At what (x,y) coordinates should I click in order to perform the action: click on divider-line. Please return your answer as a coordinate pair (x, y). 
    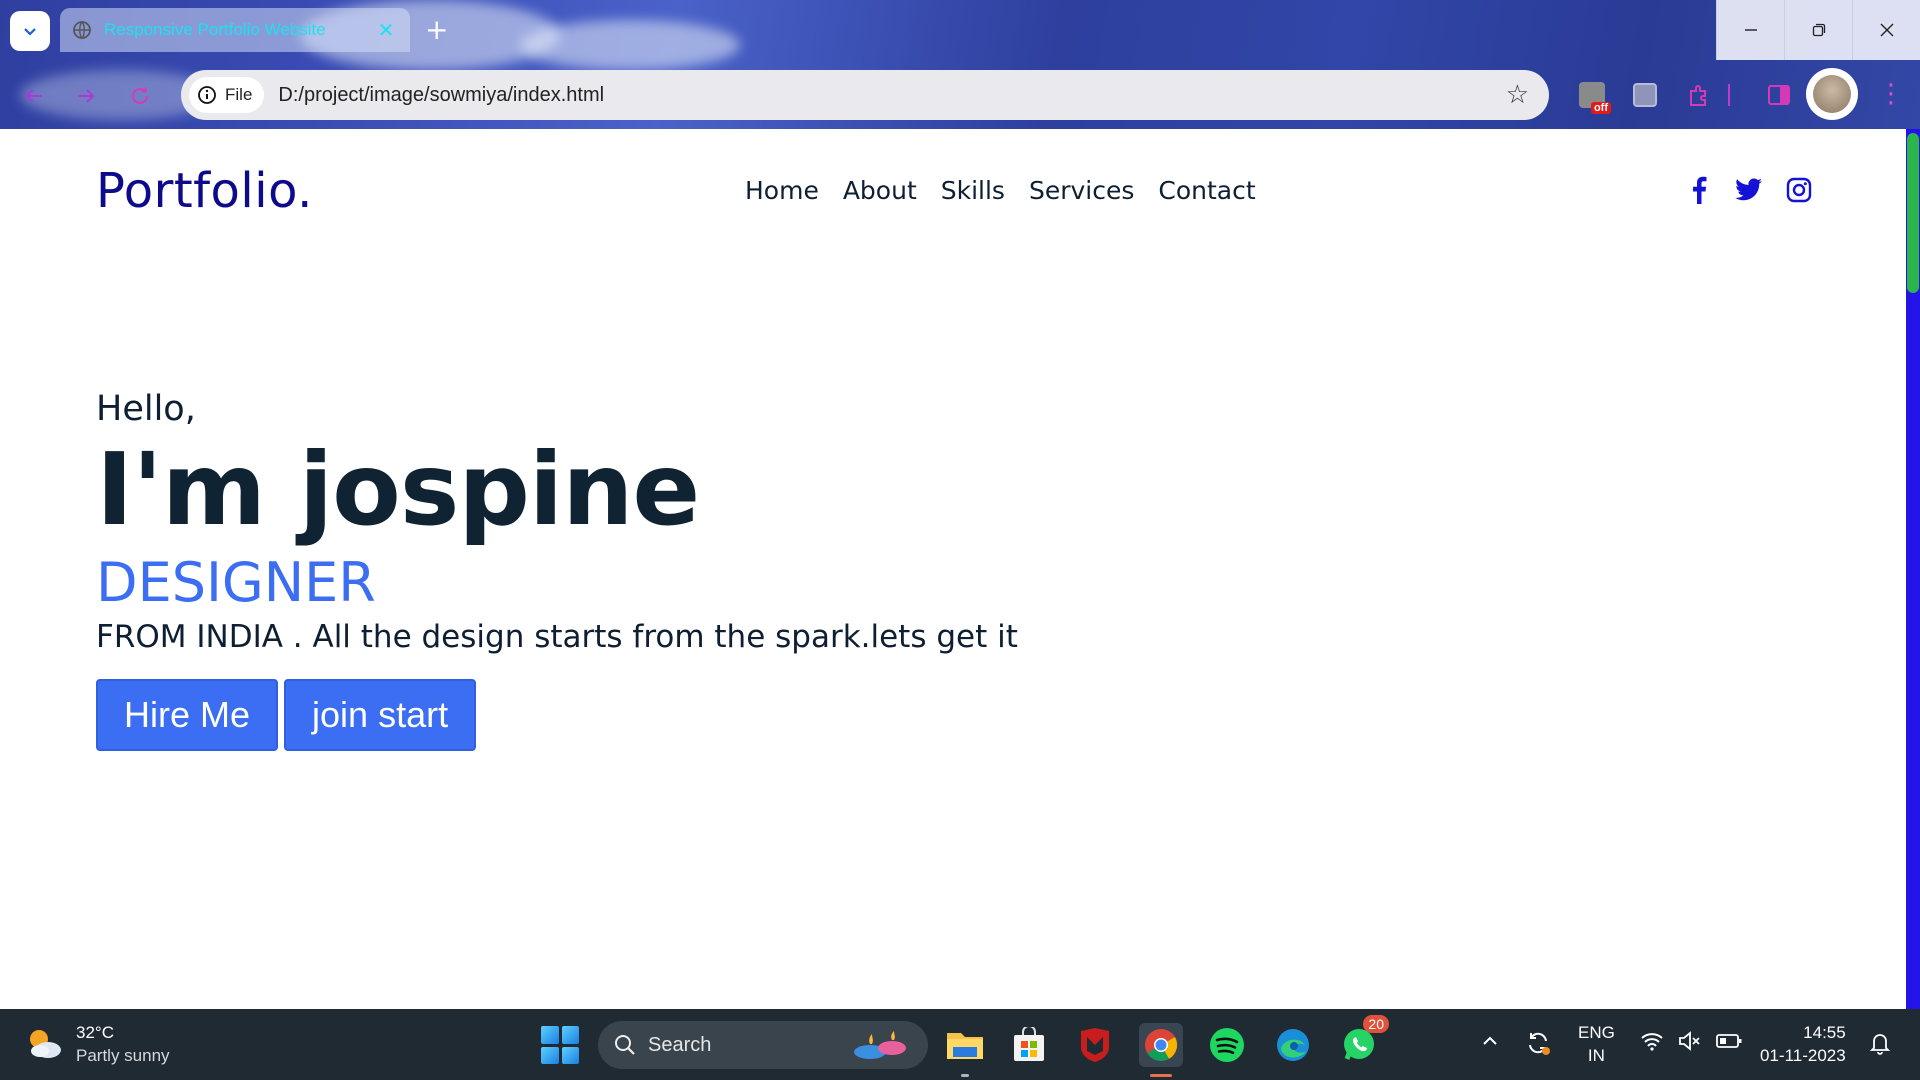
    Looking at the image, I should click on (1729, 95).